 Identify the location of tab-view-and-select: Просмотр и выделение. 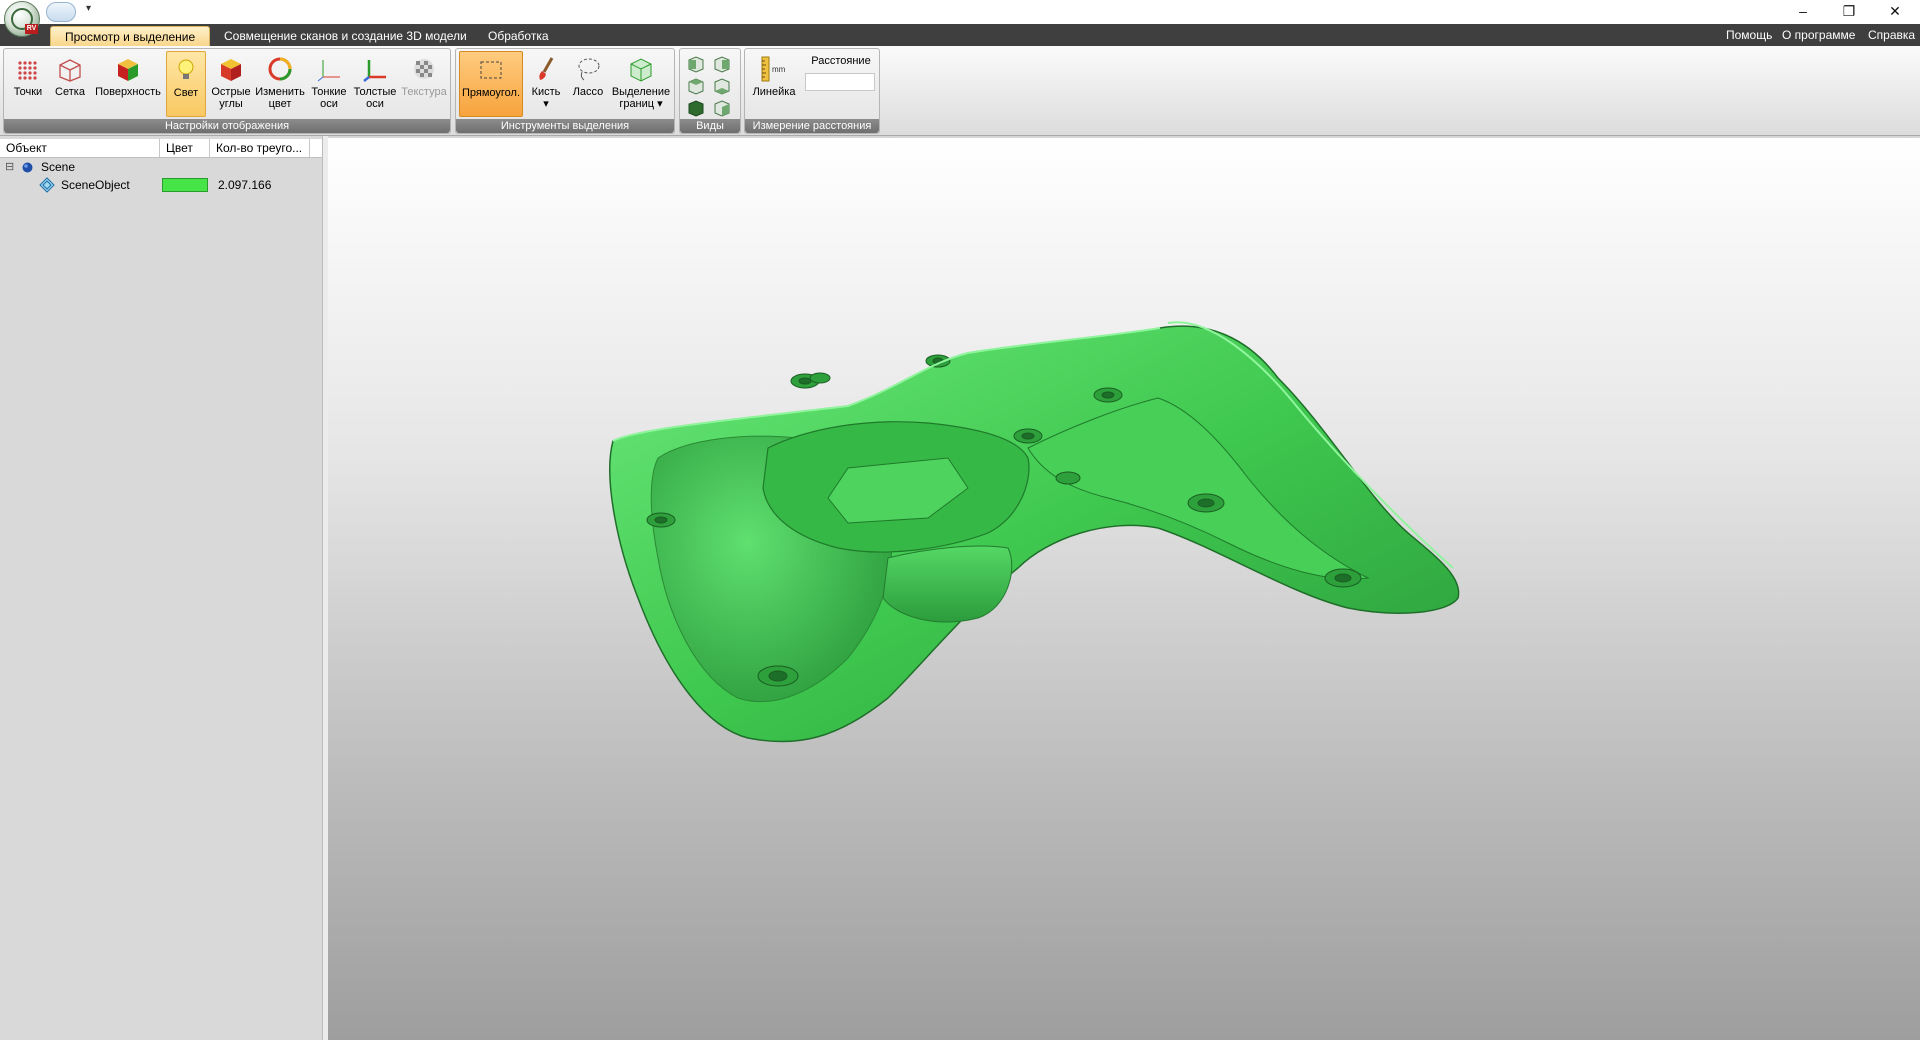
(130, 36).